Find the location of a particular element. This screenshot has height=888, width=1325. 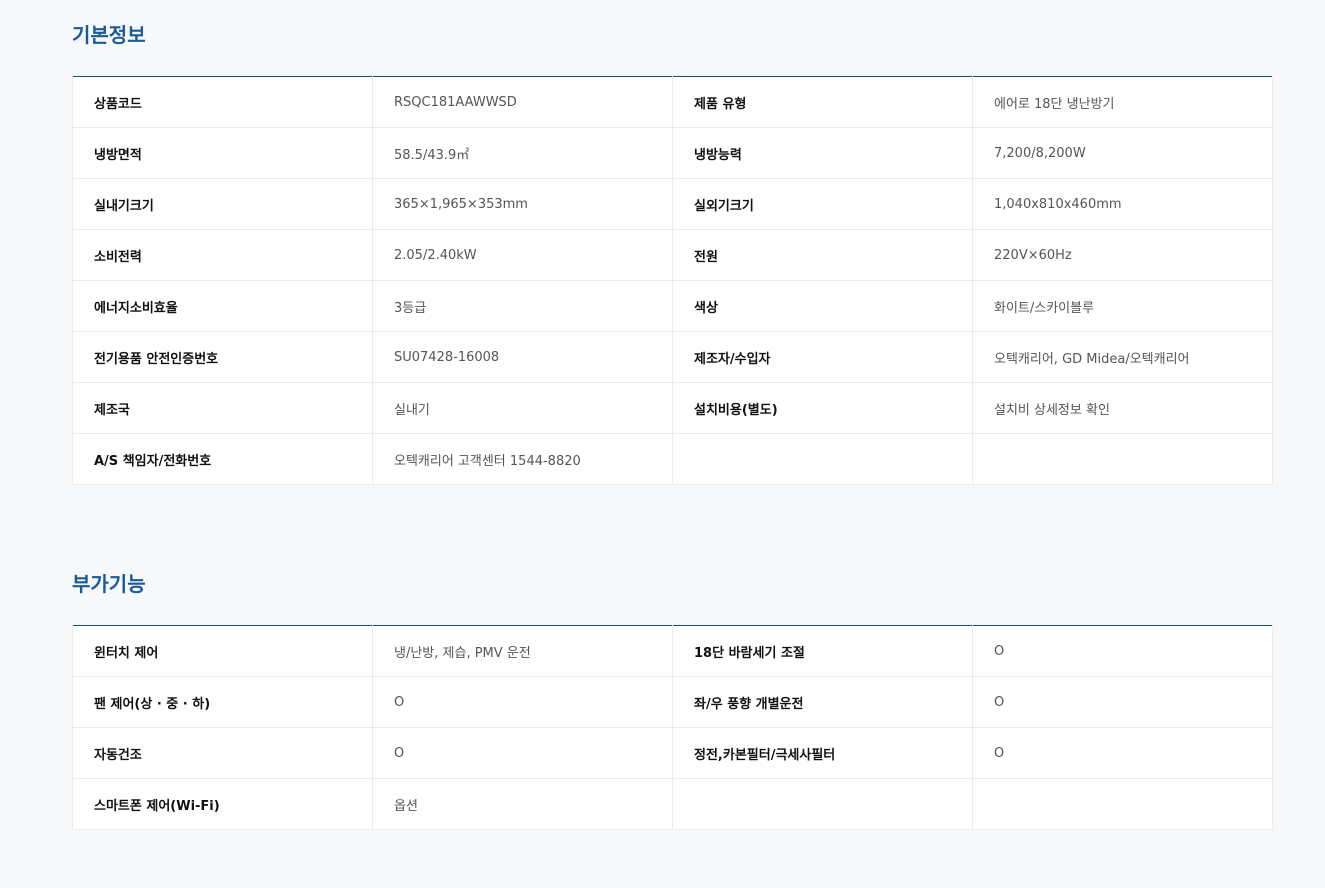

spec-label: 소비전력 is located at coordinates (222, 255).